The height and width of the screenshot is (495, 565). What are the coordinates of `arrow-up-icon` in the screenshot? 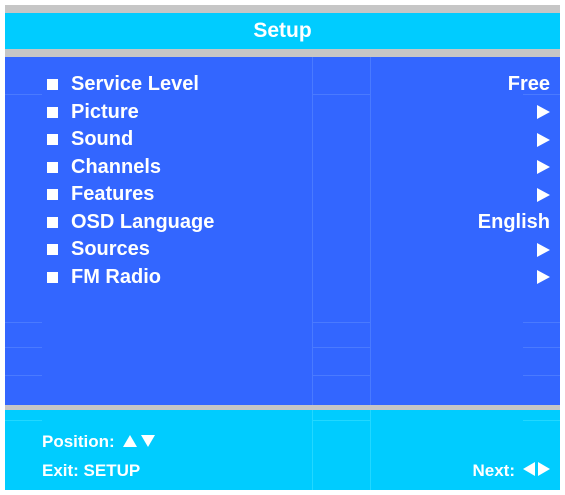 It's located at (129, 441).